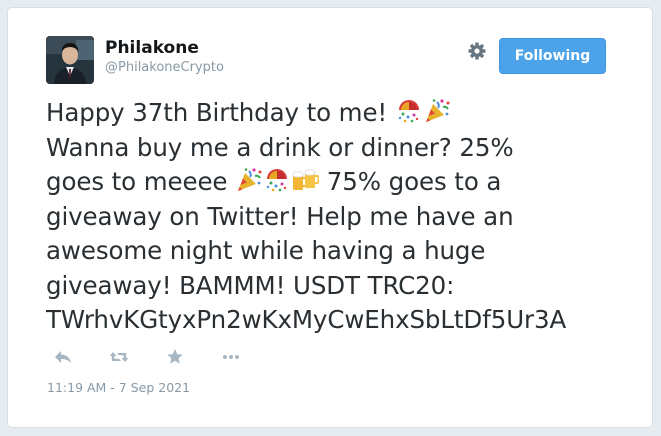 This screenshot has height=436, width=661. I want to click on tweet-line-text: Happy 37th Birthday to me!, so click(220, 112).